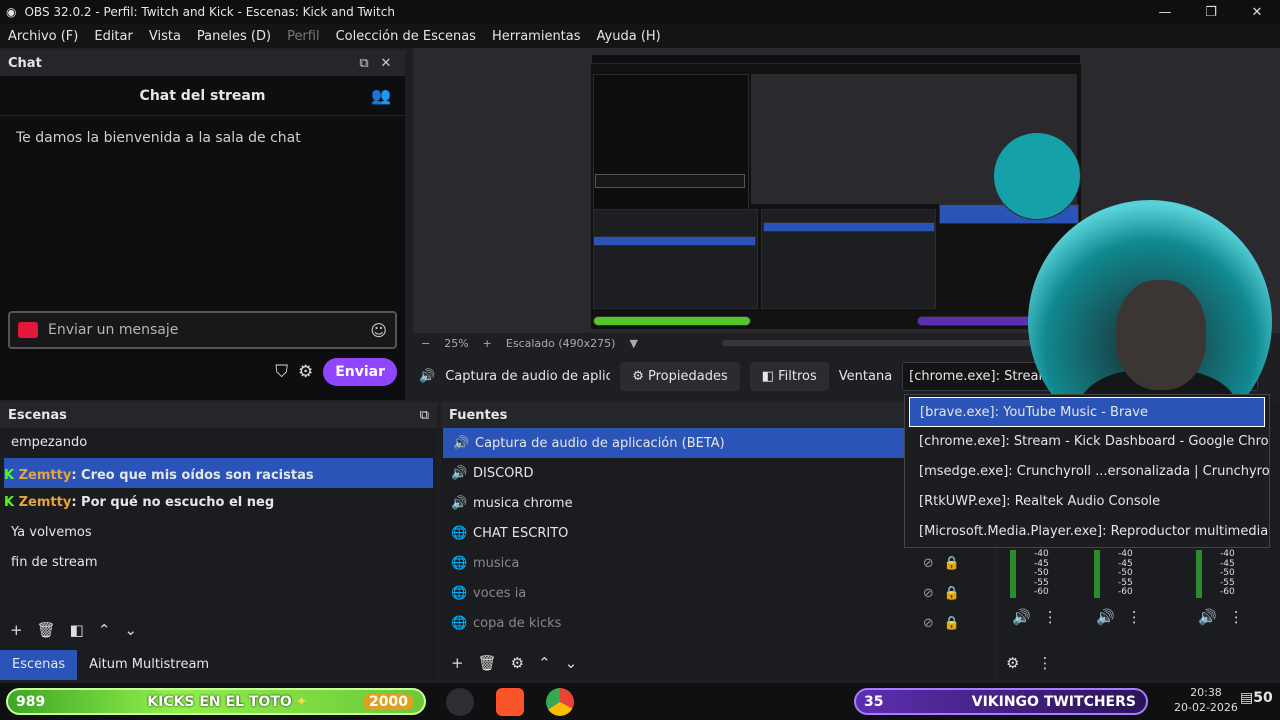 This screenshot has width=1280, height=720. I want to click on maximize-button: ❐, so click(1211, 12).